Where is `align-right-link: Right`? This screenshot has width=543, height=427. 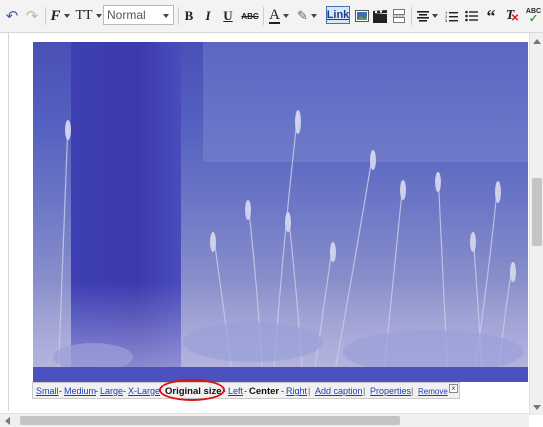 align-right-link: Right is located at coordinates (296, 391).